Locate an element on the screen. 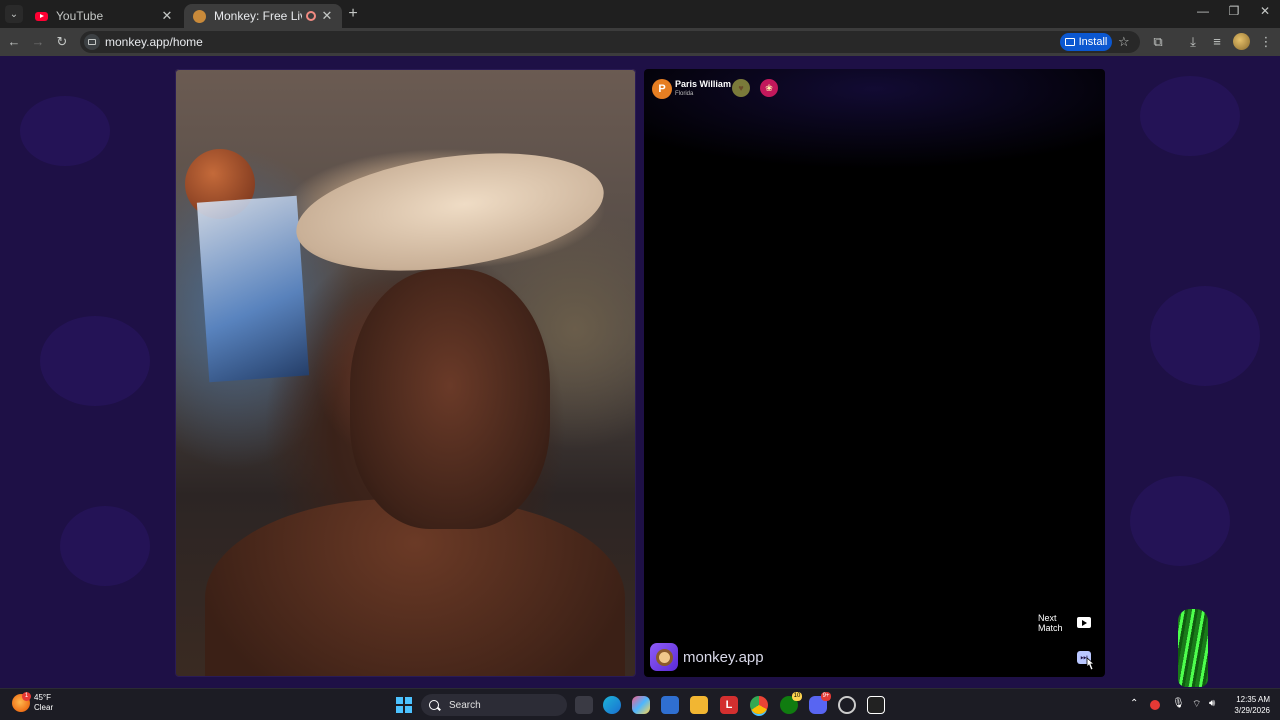  obs-icon is located at coordinates (847, 705).